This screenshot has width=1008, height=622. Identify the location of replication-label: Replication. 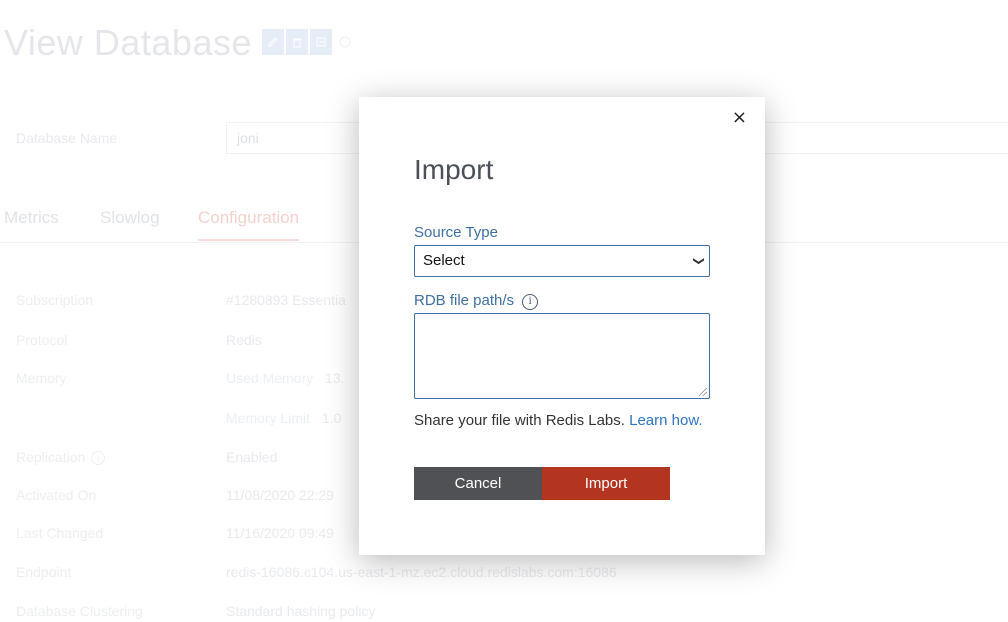
(51, 457).